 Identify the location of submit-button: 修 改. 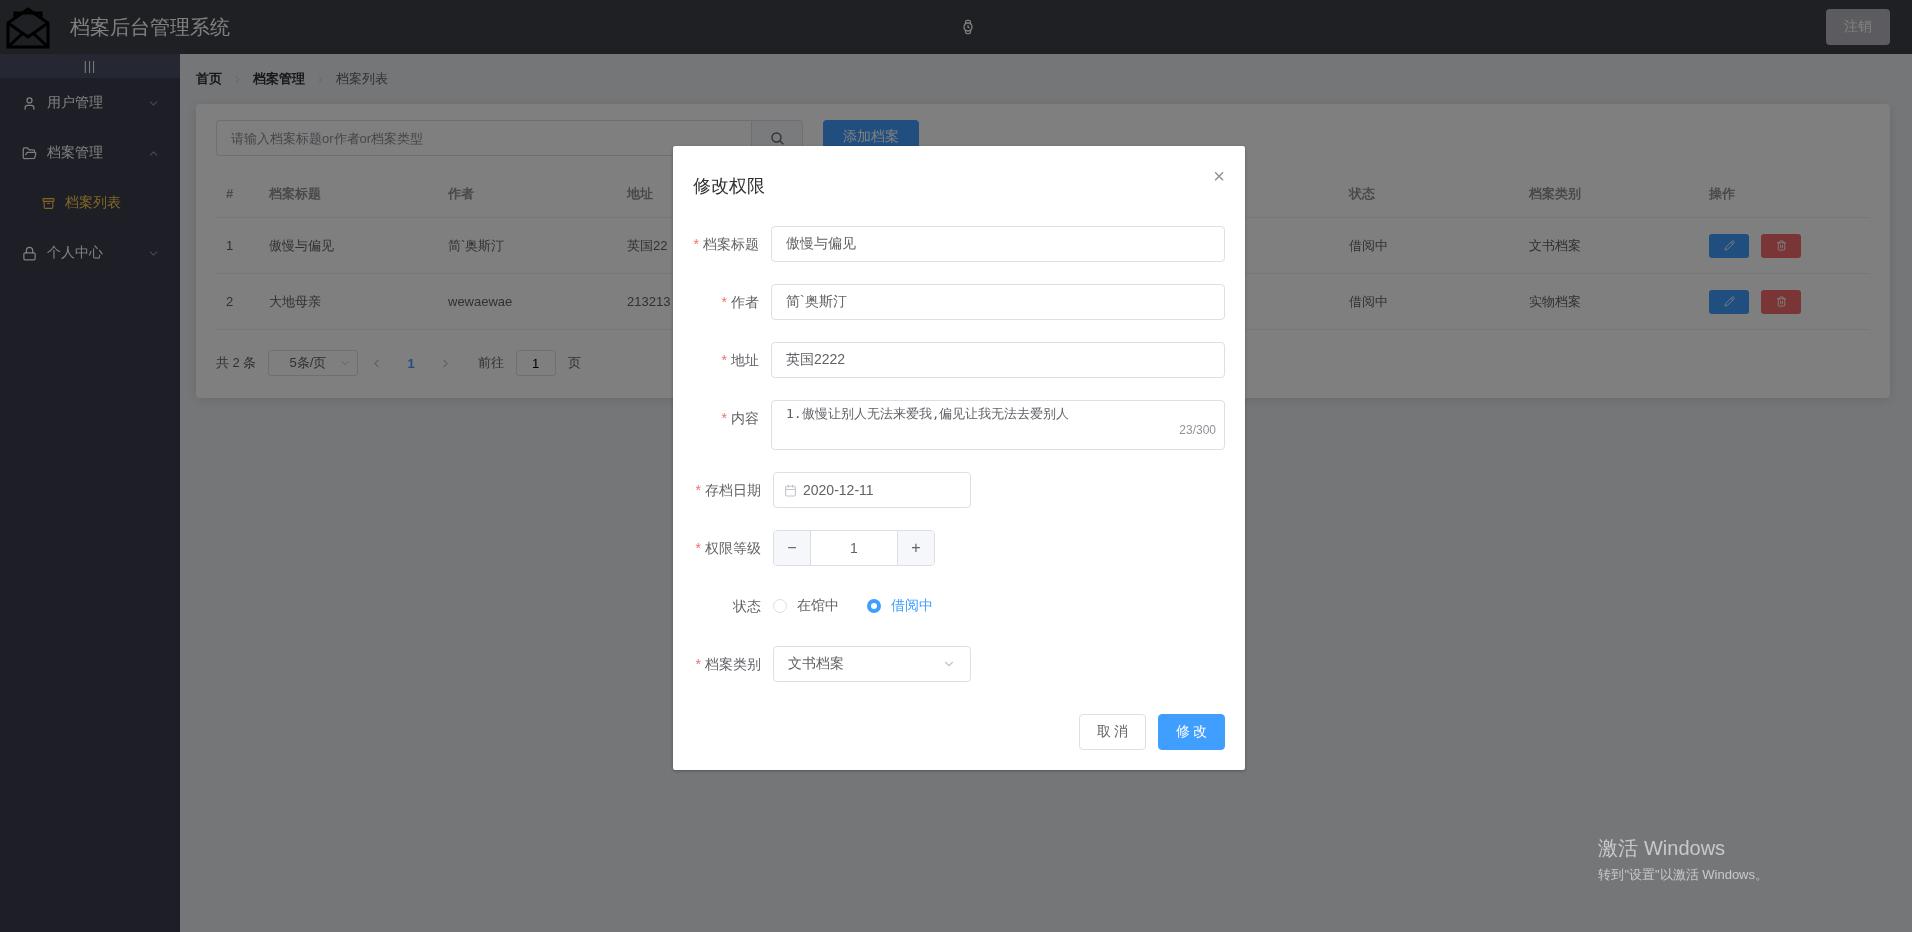
(1191, 732).